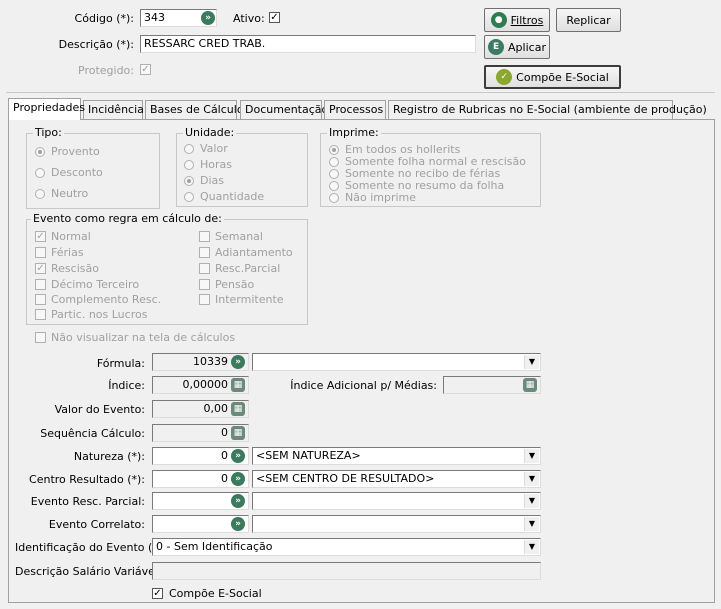  What do you see at coordinates (126, 385) in the screenshot?
I see `indice-label: Índice:` at bounding box center [126, 385].